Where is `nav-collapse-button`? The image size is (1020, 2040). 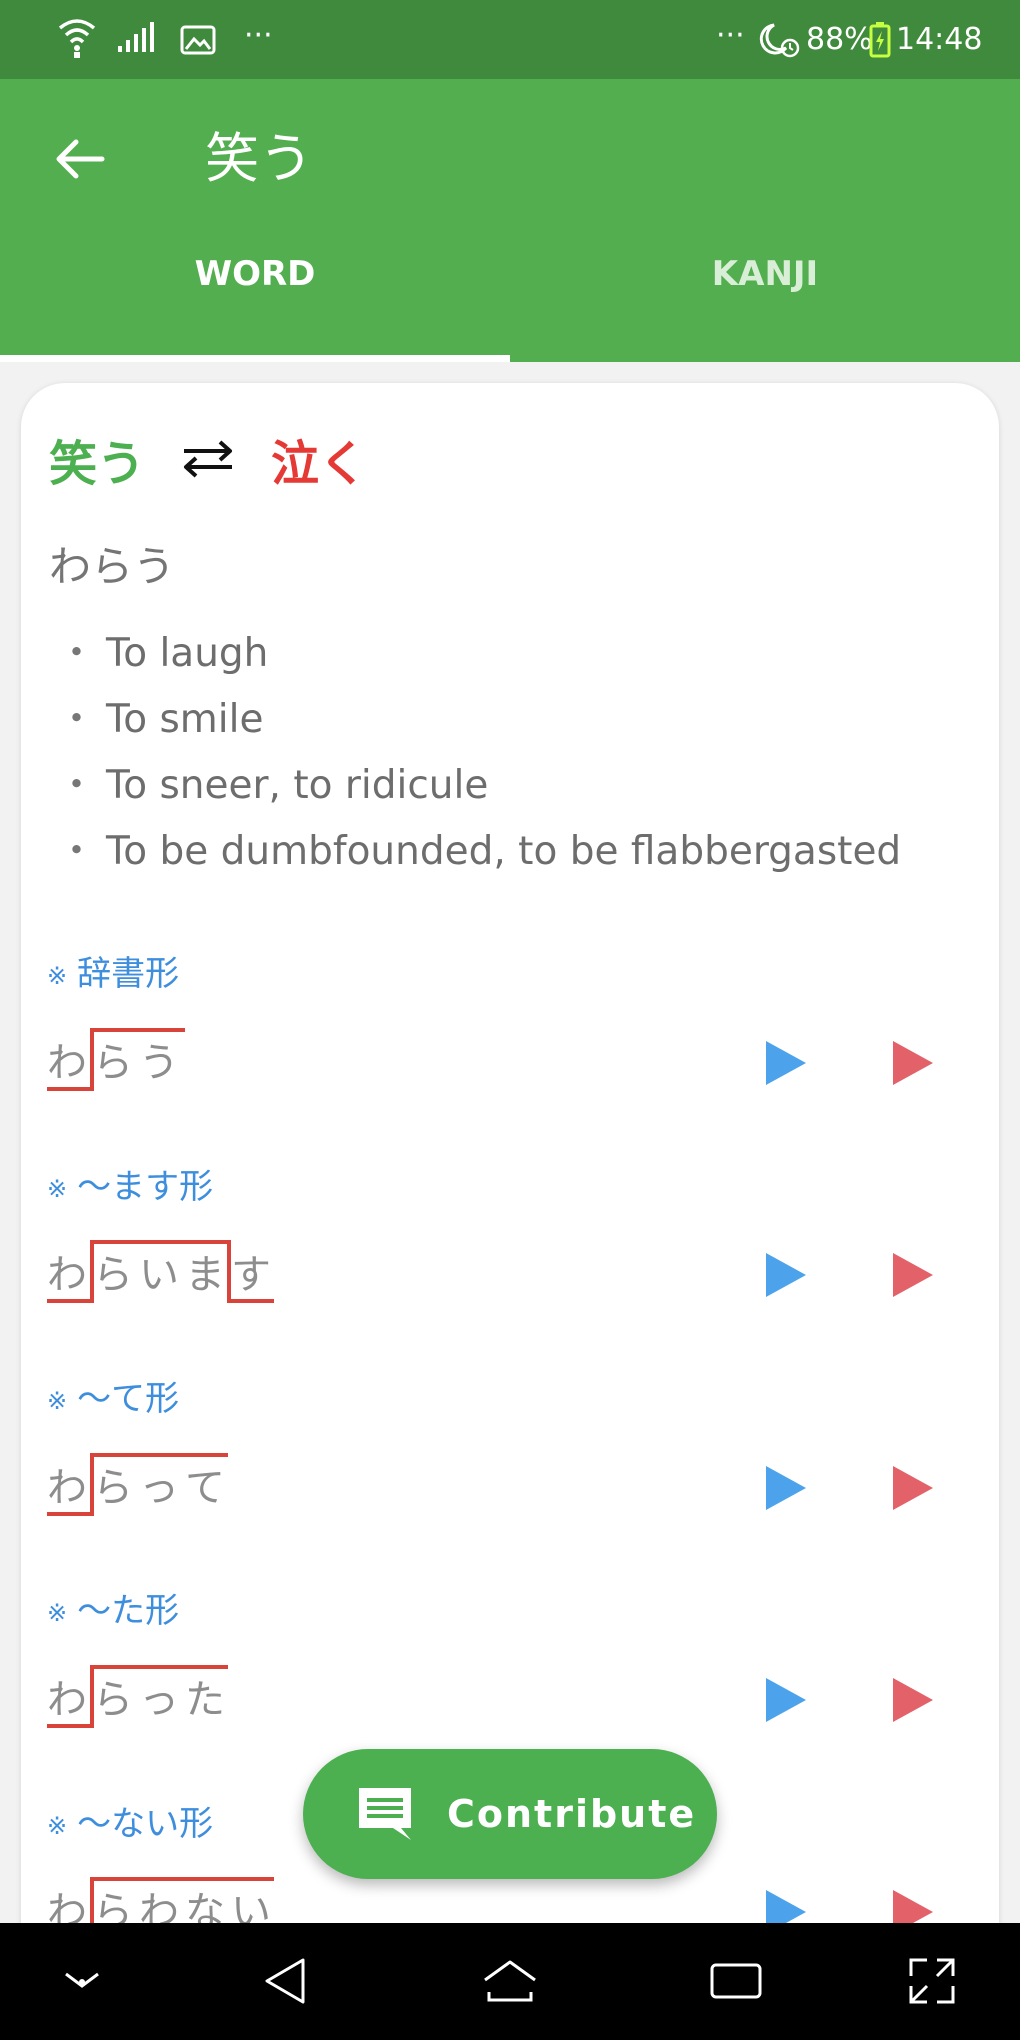
nav-collapse-button is located at coordinates (82, 1981).